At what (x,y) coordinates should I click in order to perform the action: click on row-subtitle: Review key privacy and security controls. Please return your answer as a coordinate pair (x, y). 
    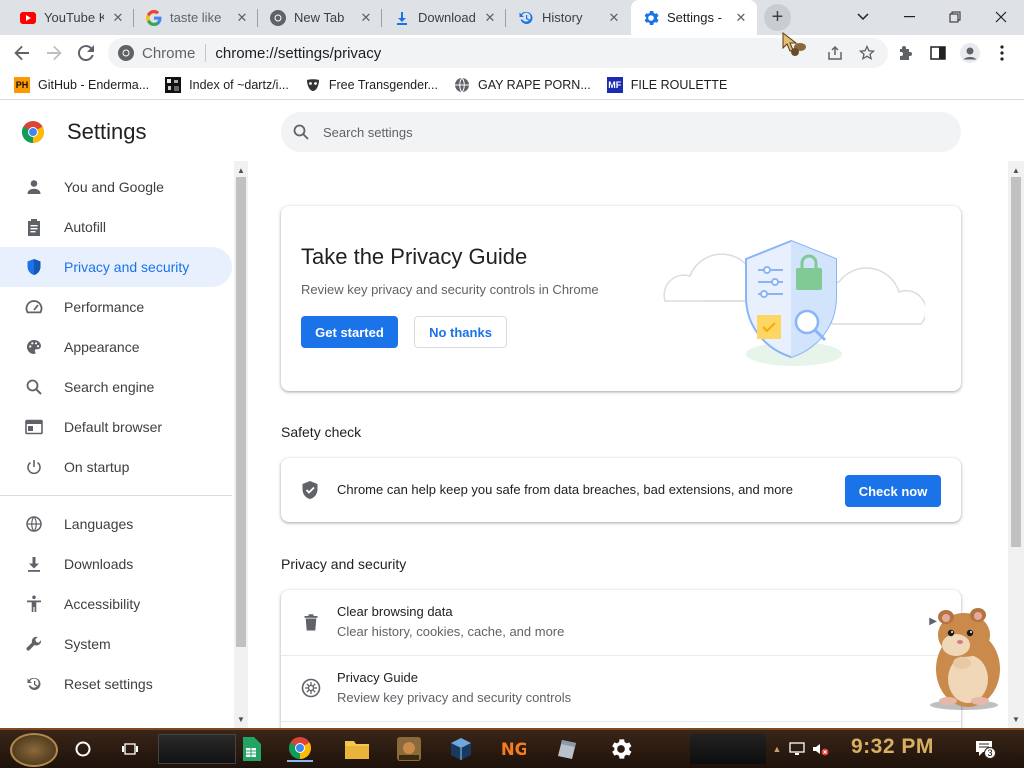
    Looking at the image, I should click on (454, 697).